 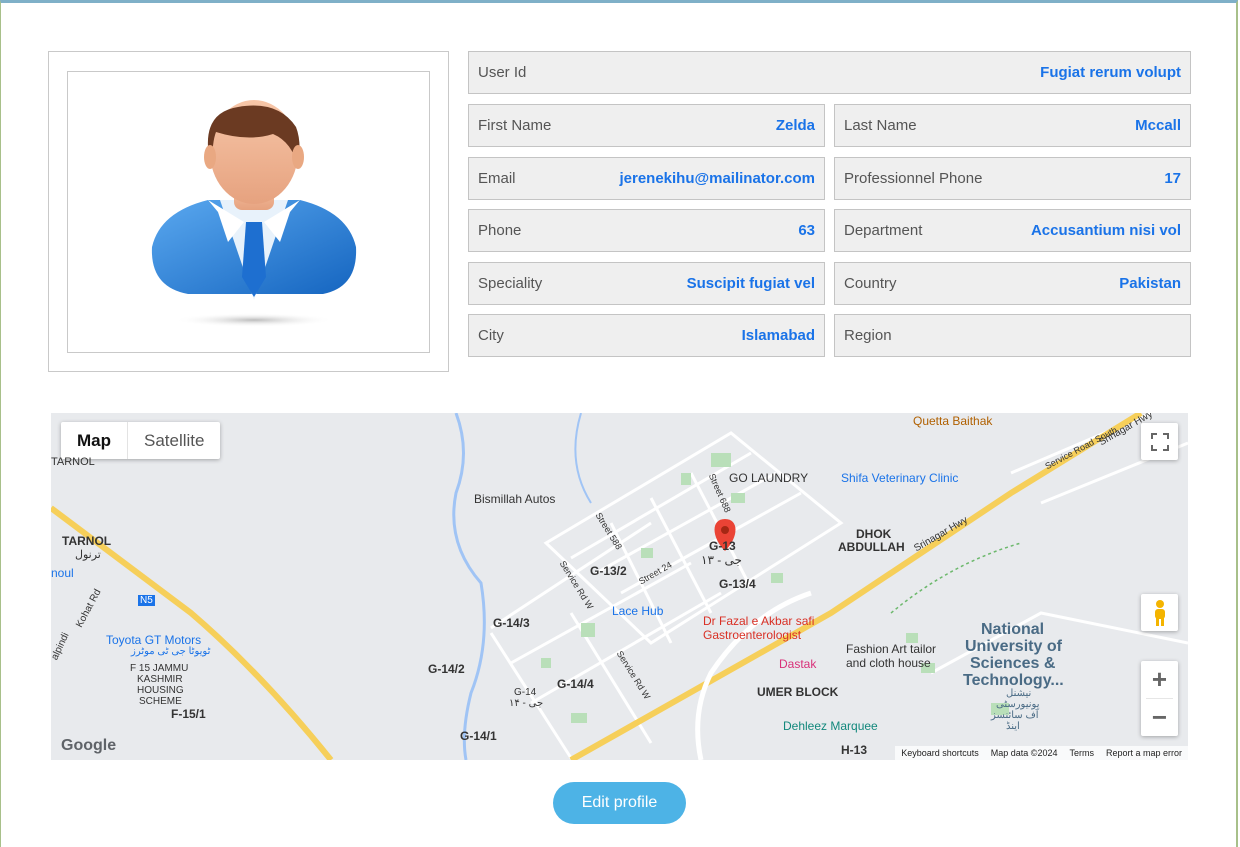 I want to click on profile-photo-frame, so click(x=248, y=212).